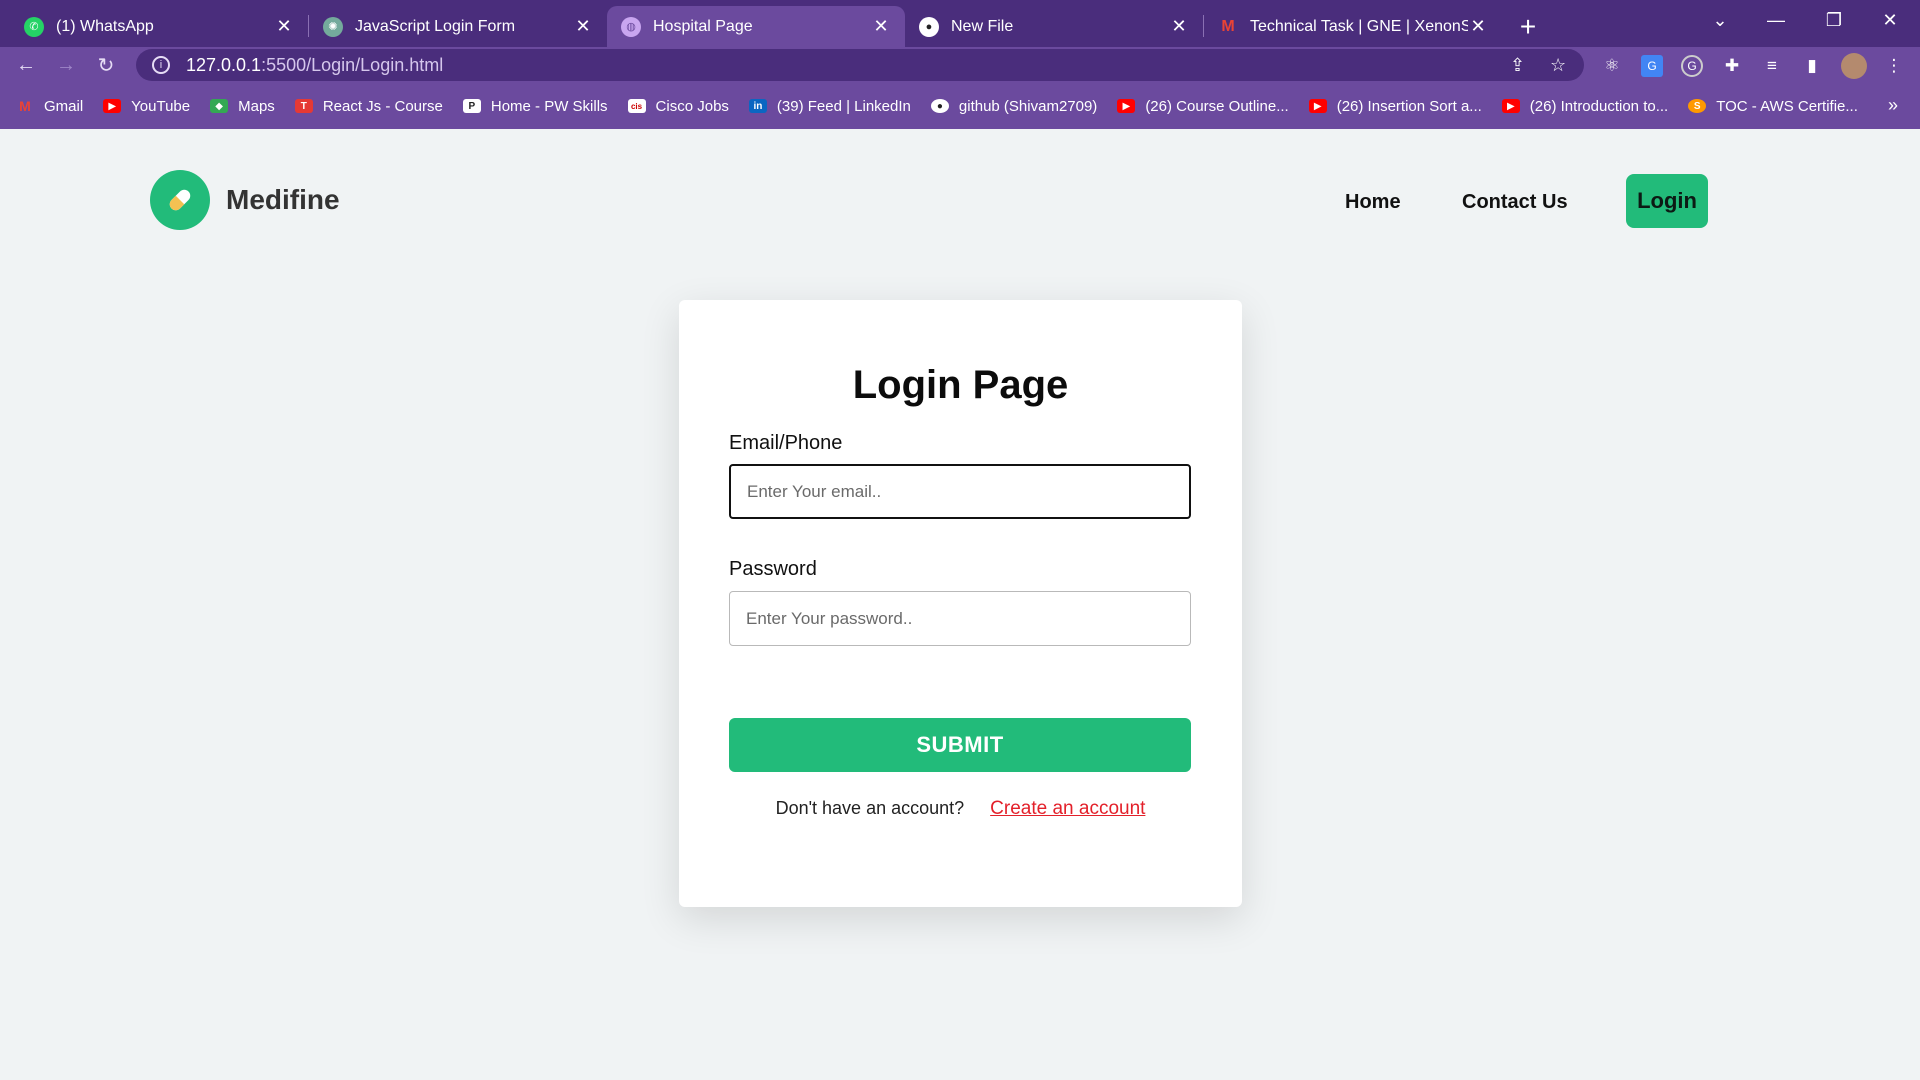  Describe the element at coordinates (1812, 66) in the screenshot. I see `side-panel-icon: ▮` at that location.